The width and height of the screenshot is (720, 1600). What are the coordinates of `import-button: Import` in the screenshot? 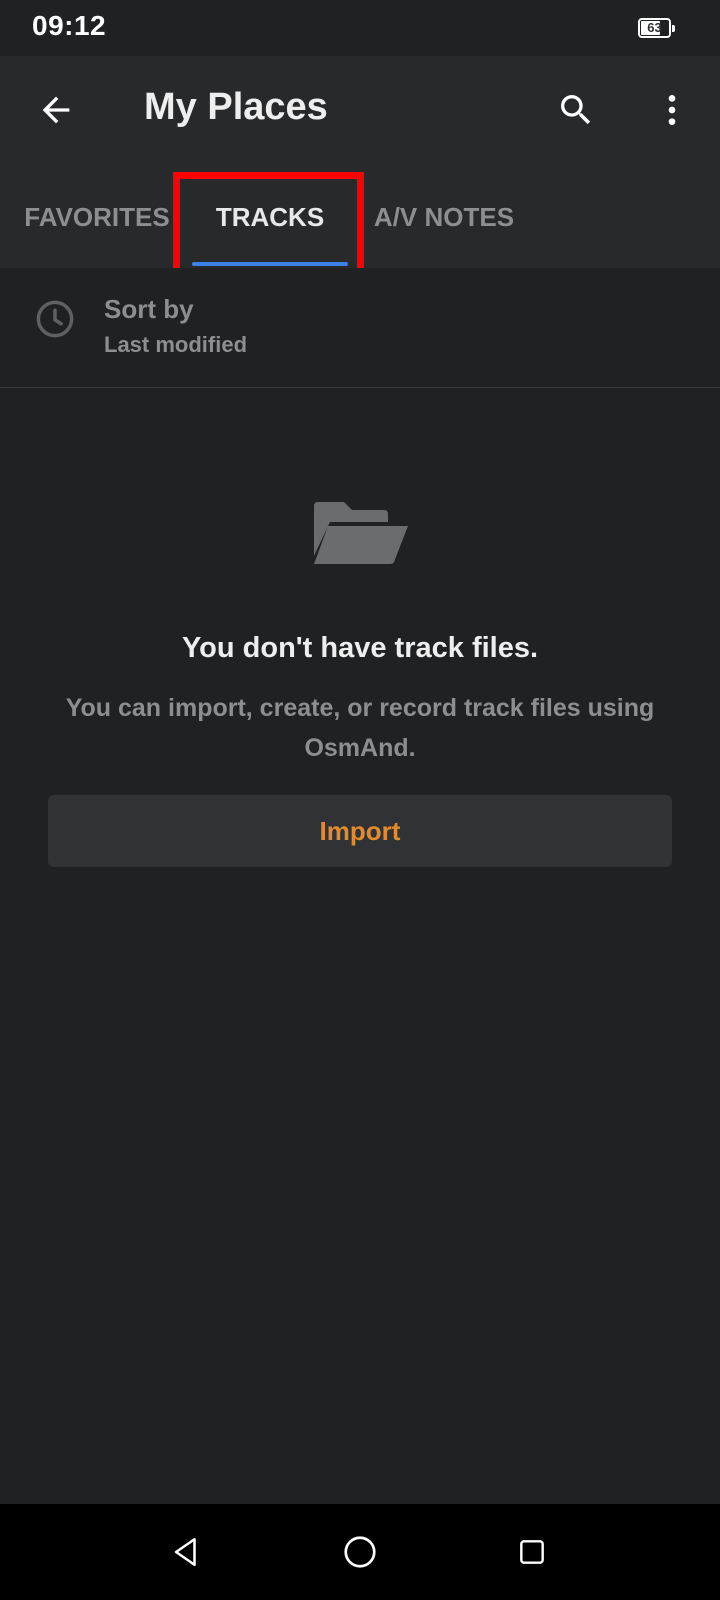 It's located at (360, 831).